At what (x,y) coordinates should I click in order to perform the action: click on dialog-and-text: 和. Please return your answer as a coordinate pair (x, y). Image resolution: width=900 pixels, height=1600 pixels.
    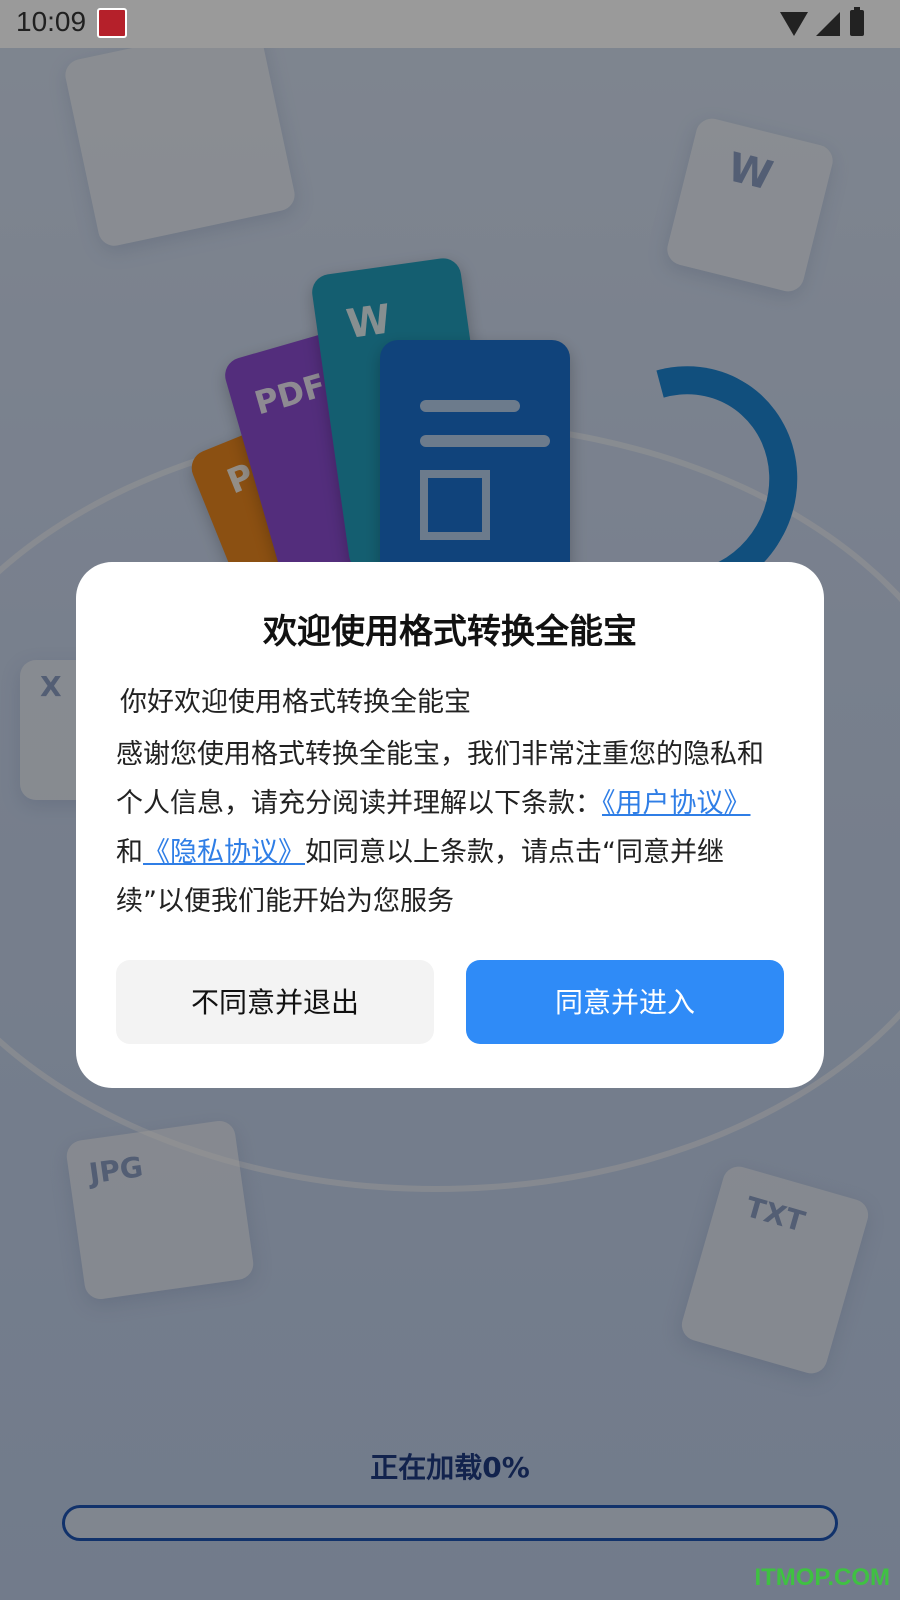
    Looking at the image, I should click on (129, 852).